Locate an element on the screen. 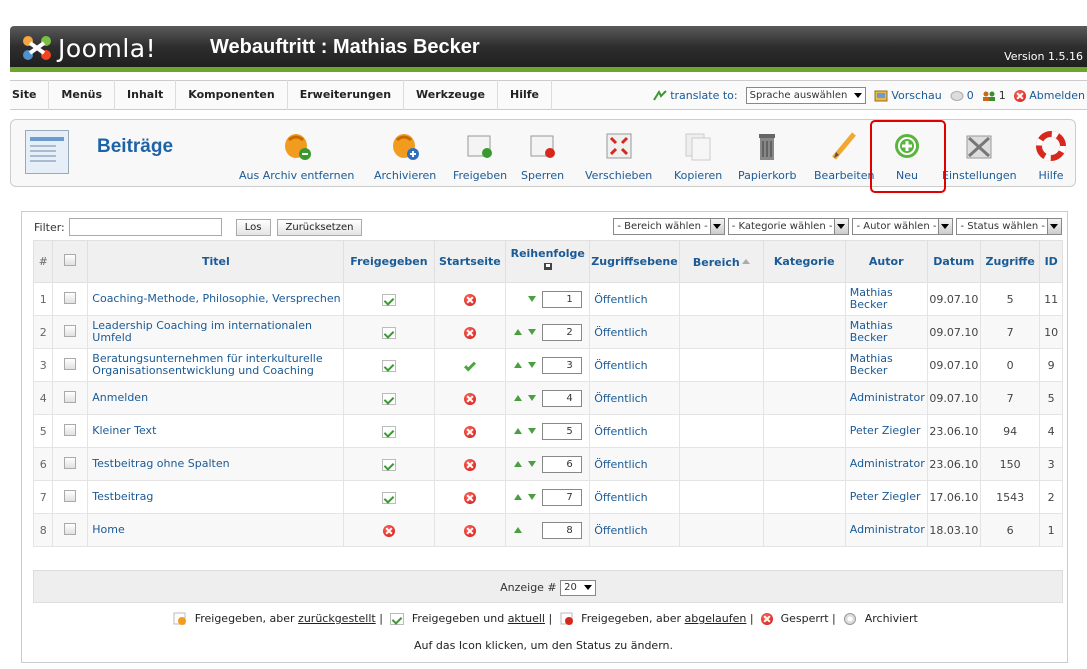 The width and height of the screenshot is (1087, 669). article-title-link: Testbeitrag ohne Spalten is located at coordinates (216, 464).